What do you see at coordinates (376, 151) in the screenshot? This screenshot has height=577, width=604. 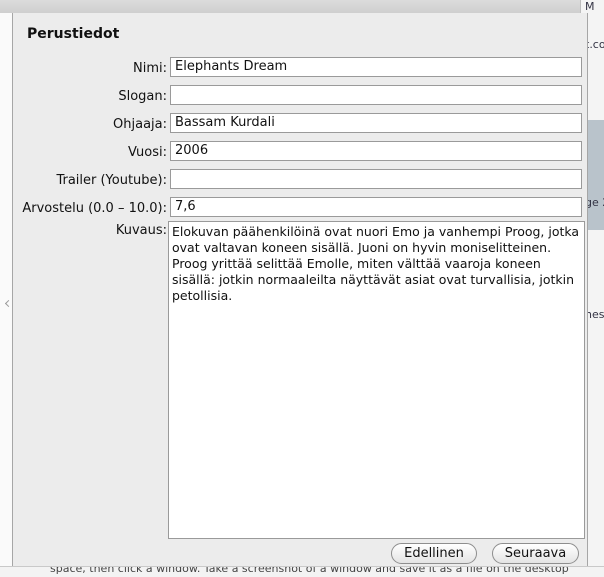 I see `year-field: 2006` at bounding box center [376, 151].